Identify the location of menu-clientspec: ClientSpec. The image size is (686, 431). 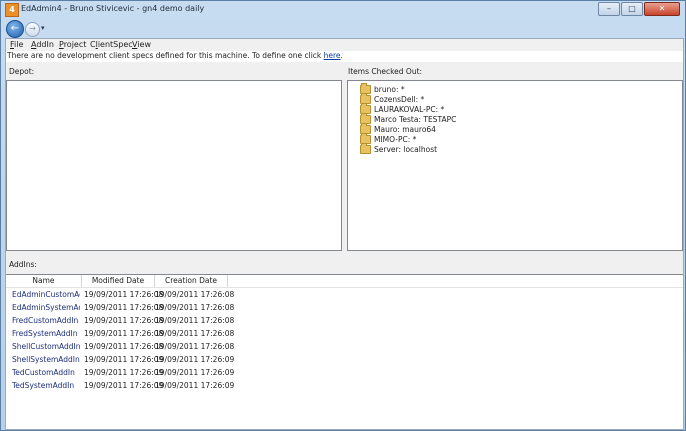
(111, 44).